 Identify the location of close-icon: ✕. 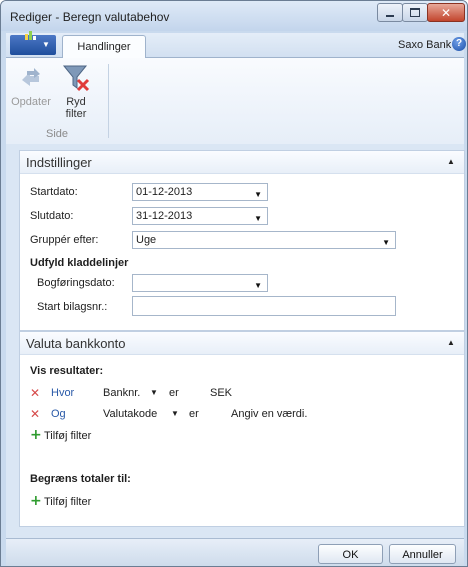
(446, 12).